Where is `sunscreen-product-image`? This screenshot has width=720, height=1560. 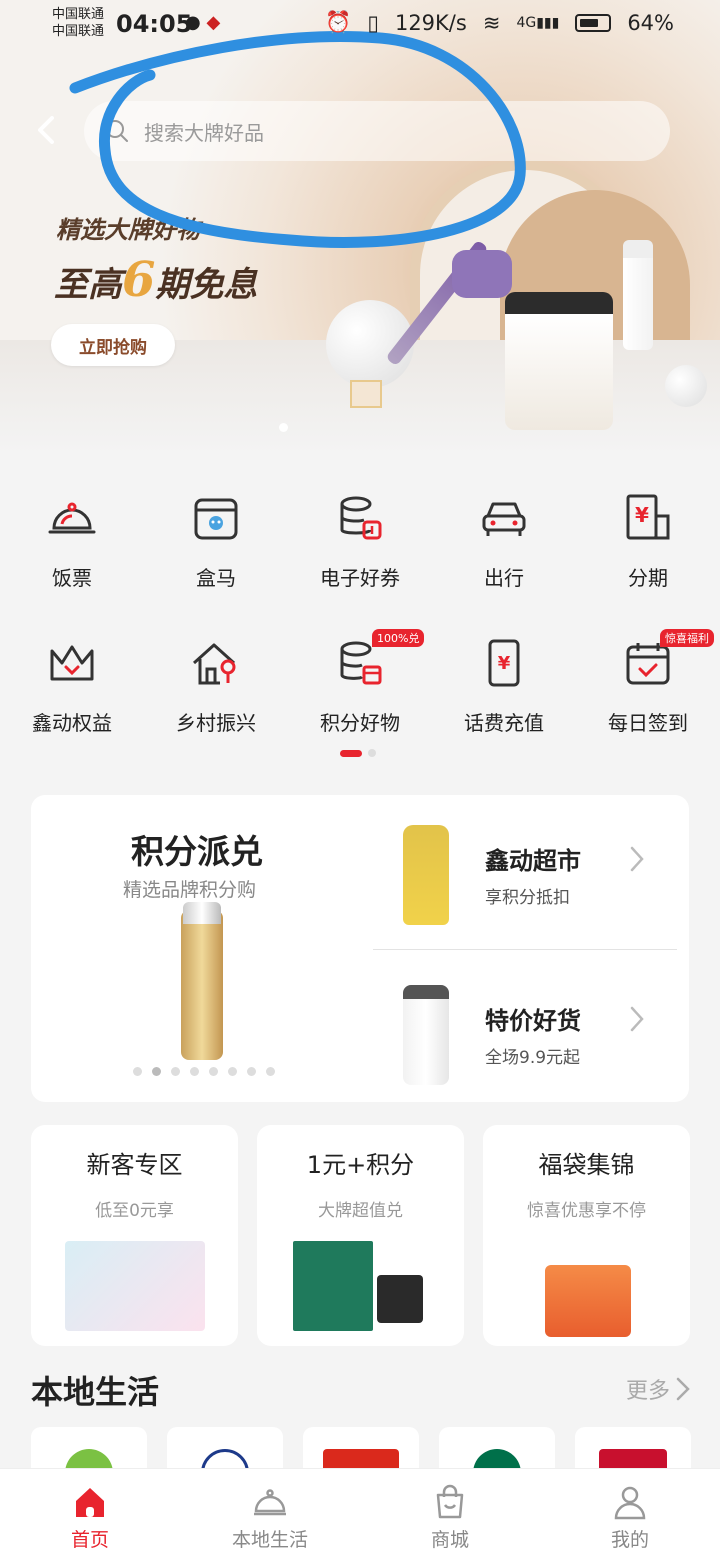 sunscreen-product-image is located at coordinates (202, 981).